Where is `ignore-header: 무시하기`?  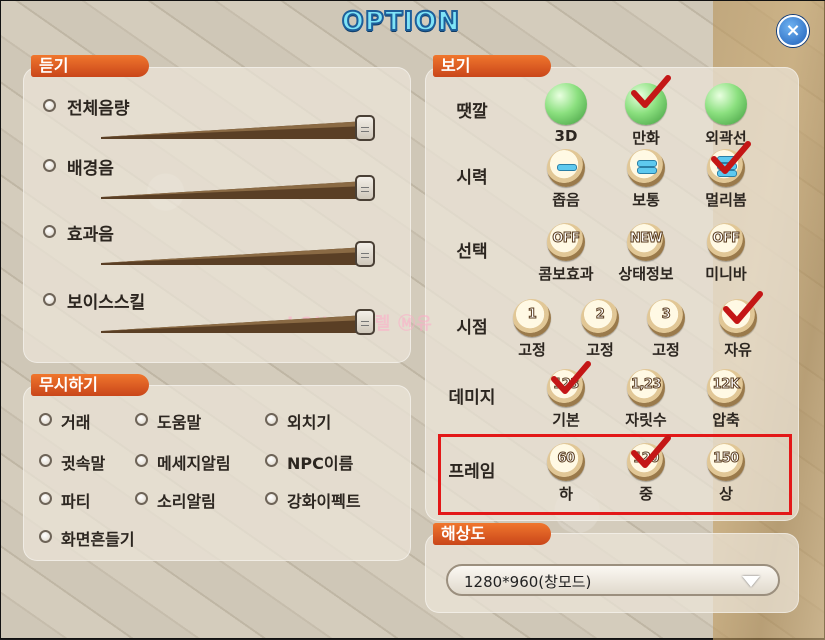 ignore-header: 무시하기 is located at coordinates (90, 385).